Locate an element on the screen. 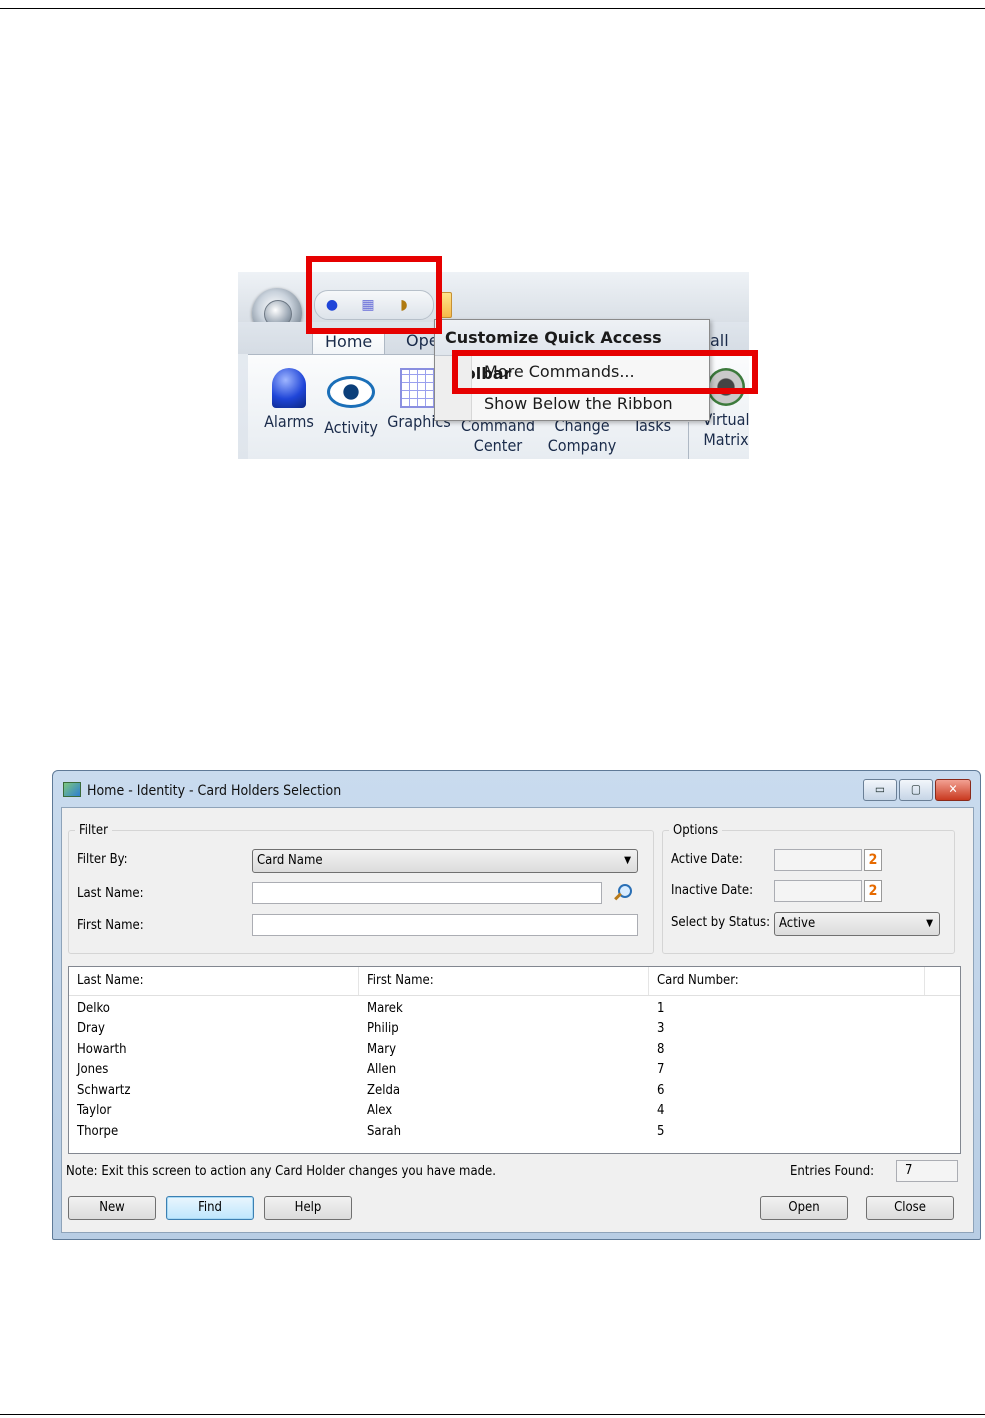 Image resolution: width=985 pixels, height=1418 pixels. table-row: Schwartz Zelda 6 is located at coordinates (514, 1091).